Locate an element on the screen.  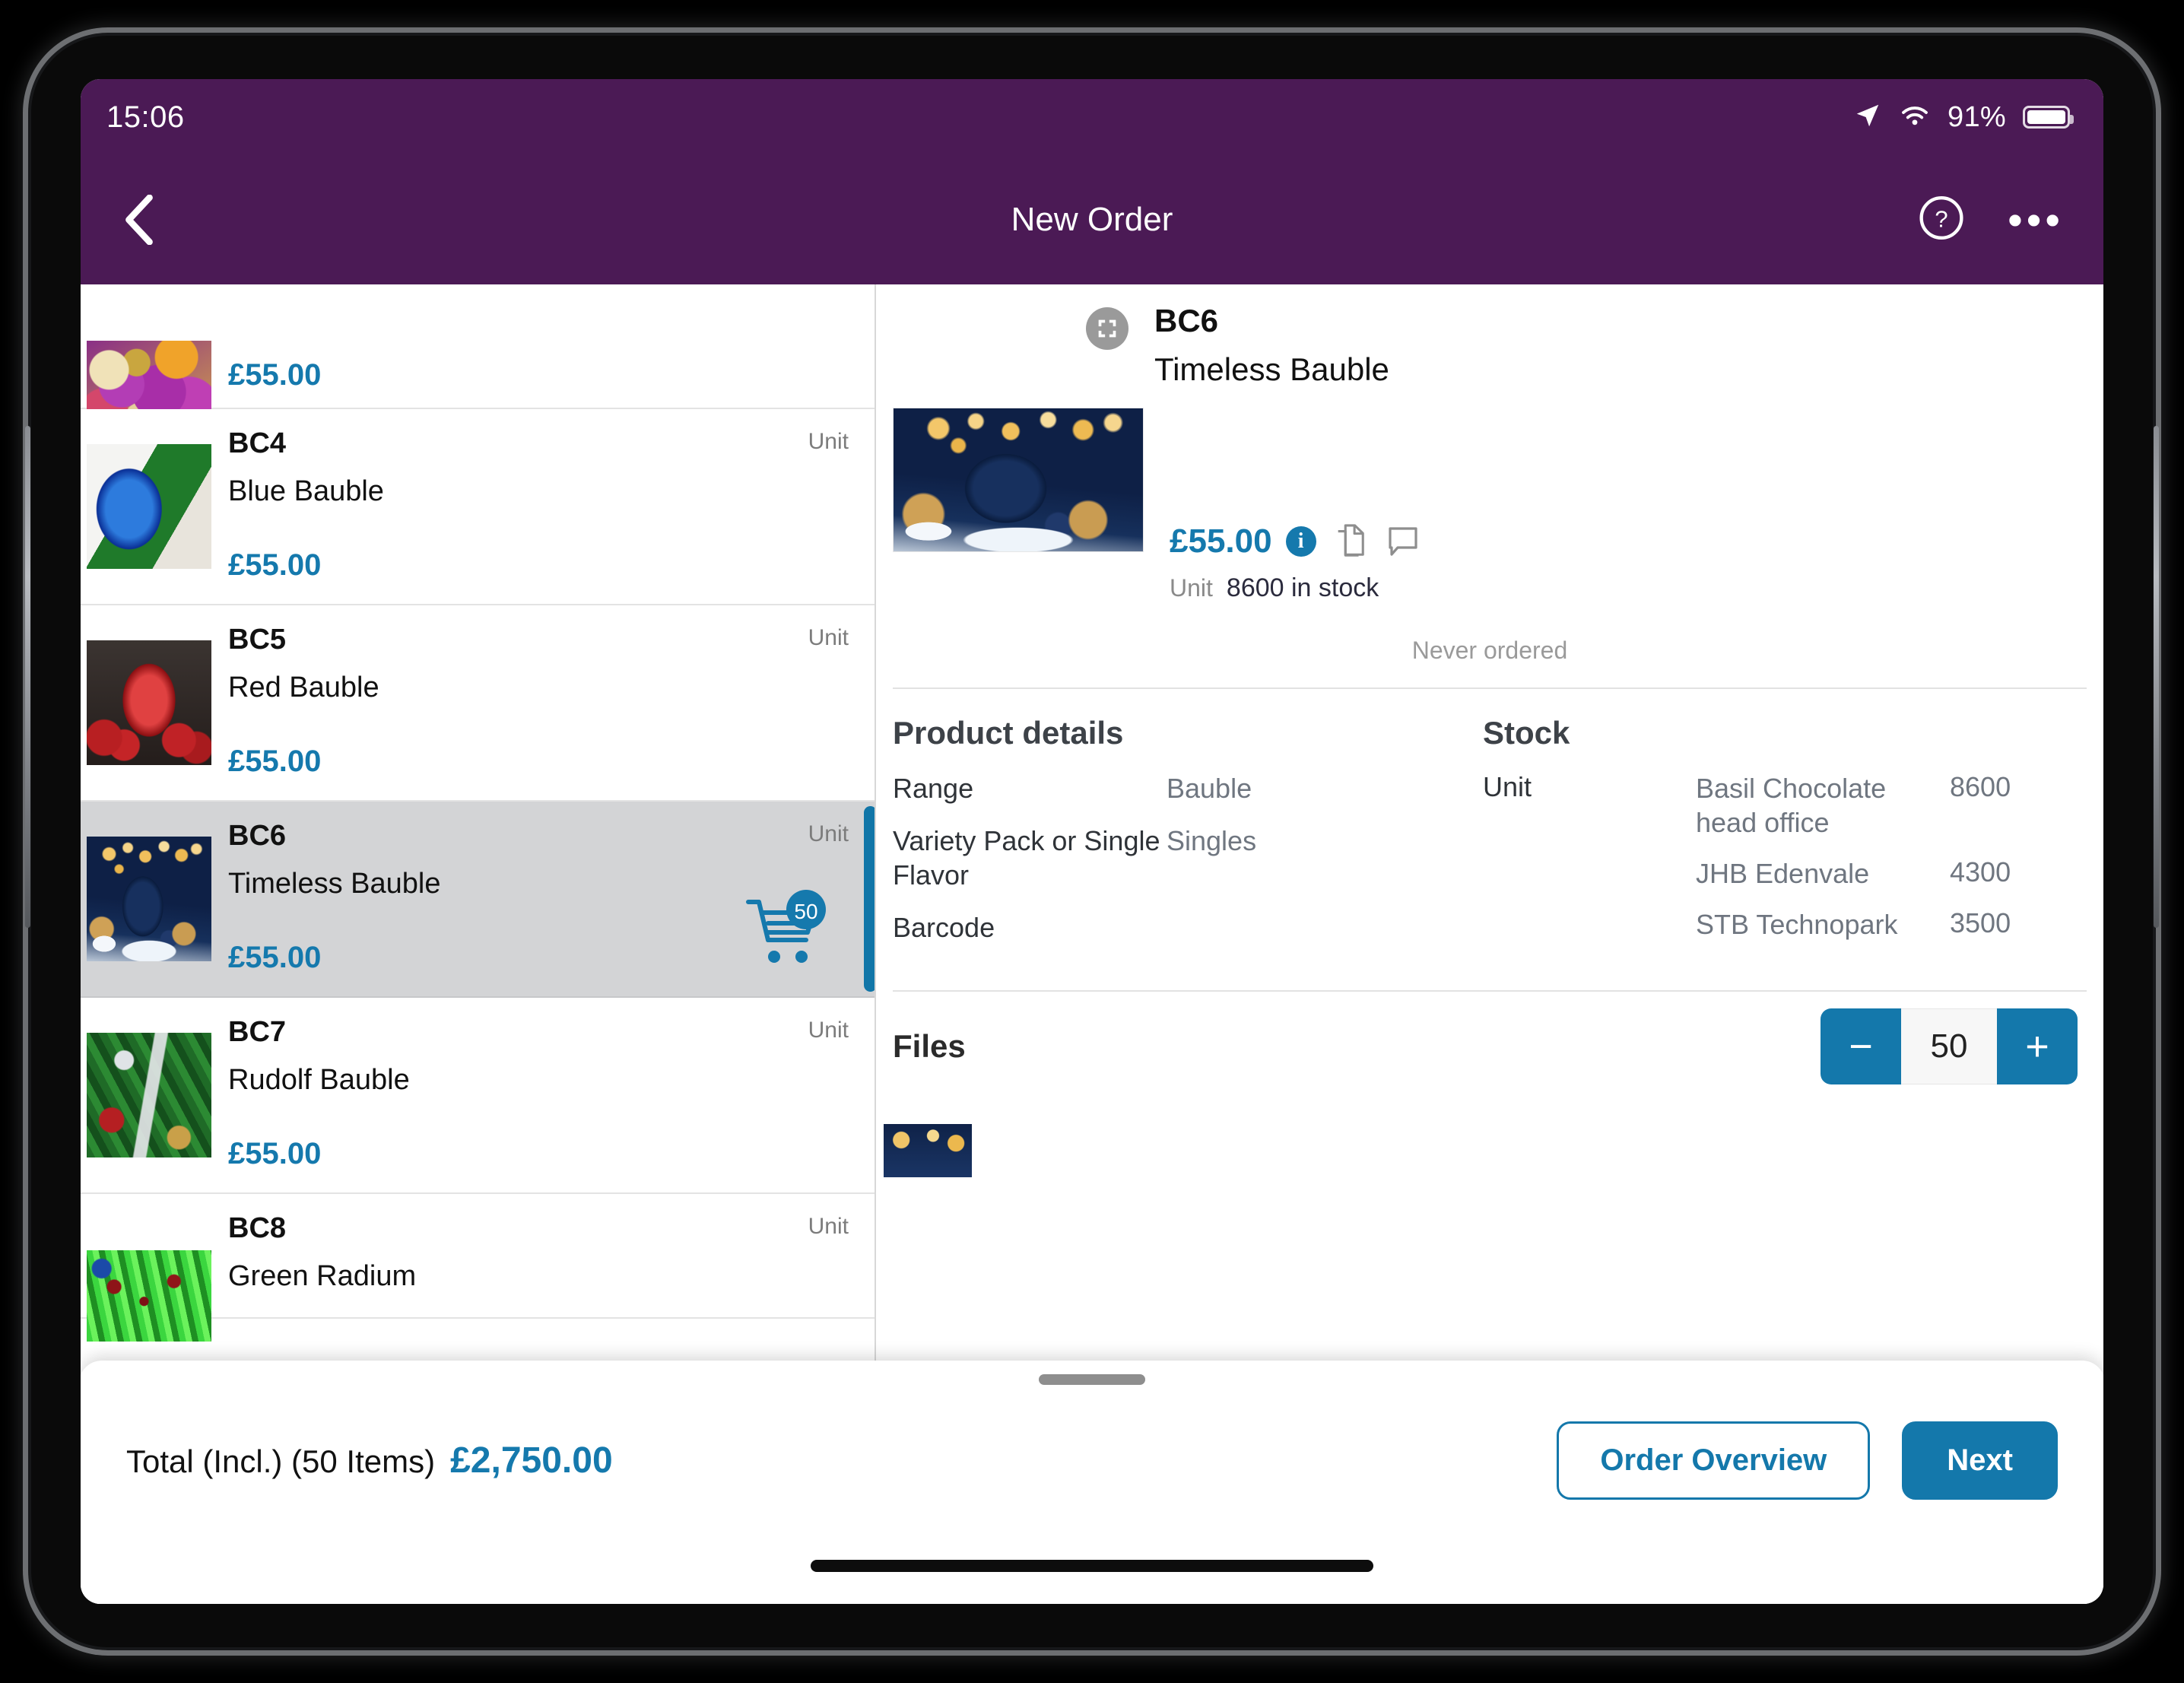
quantity-stepper: − 50 + is located at coordinates (1949, 1046).